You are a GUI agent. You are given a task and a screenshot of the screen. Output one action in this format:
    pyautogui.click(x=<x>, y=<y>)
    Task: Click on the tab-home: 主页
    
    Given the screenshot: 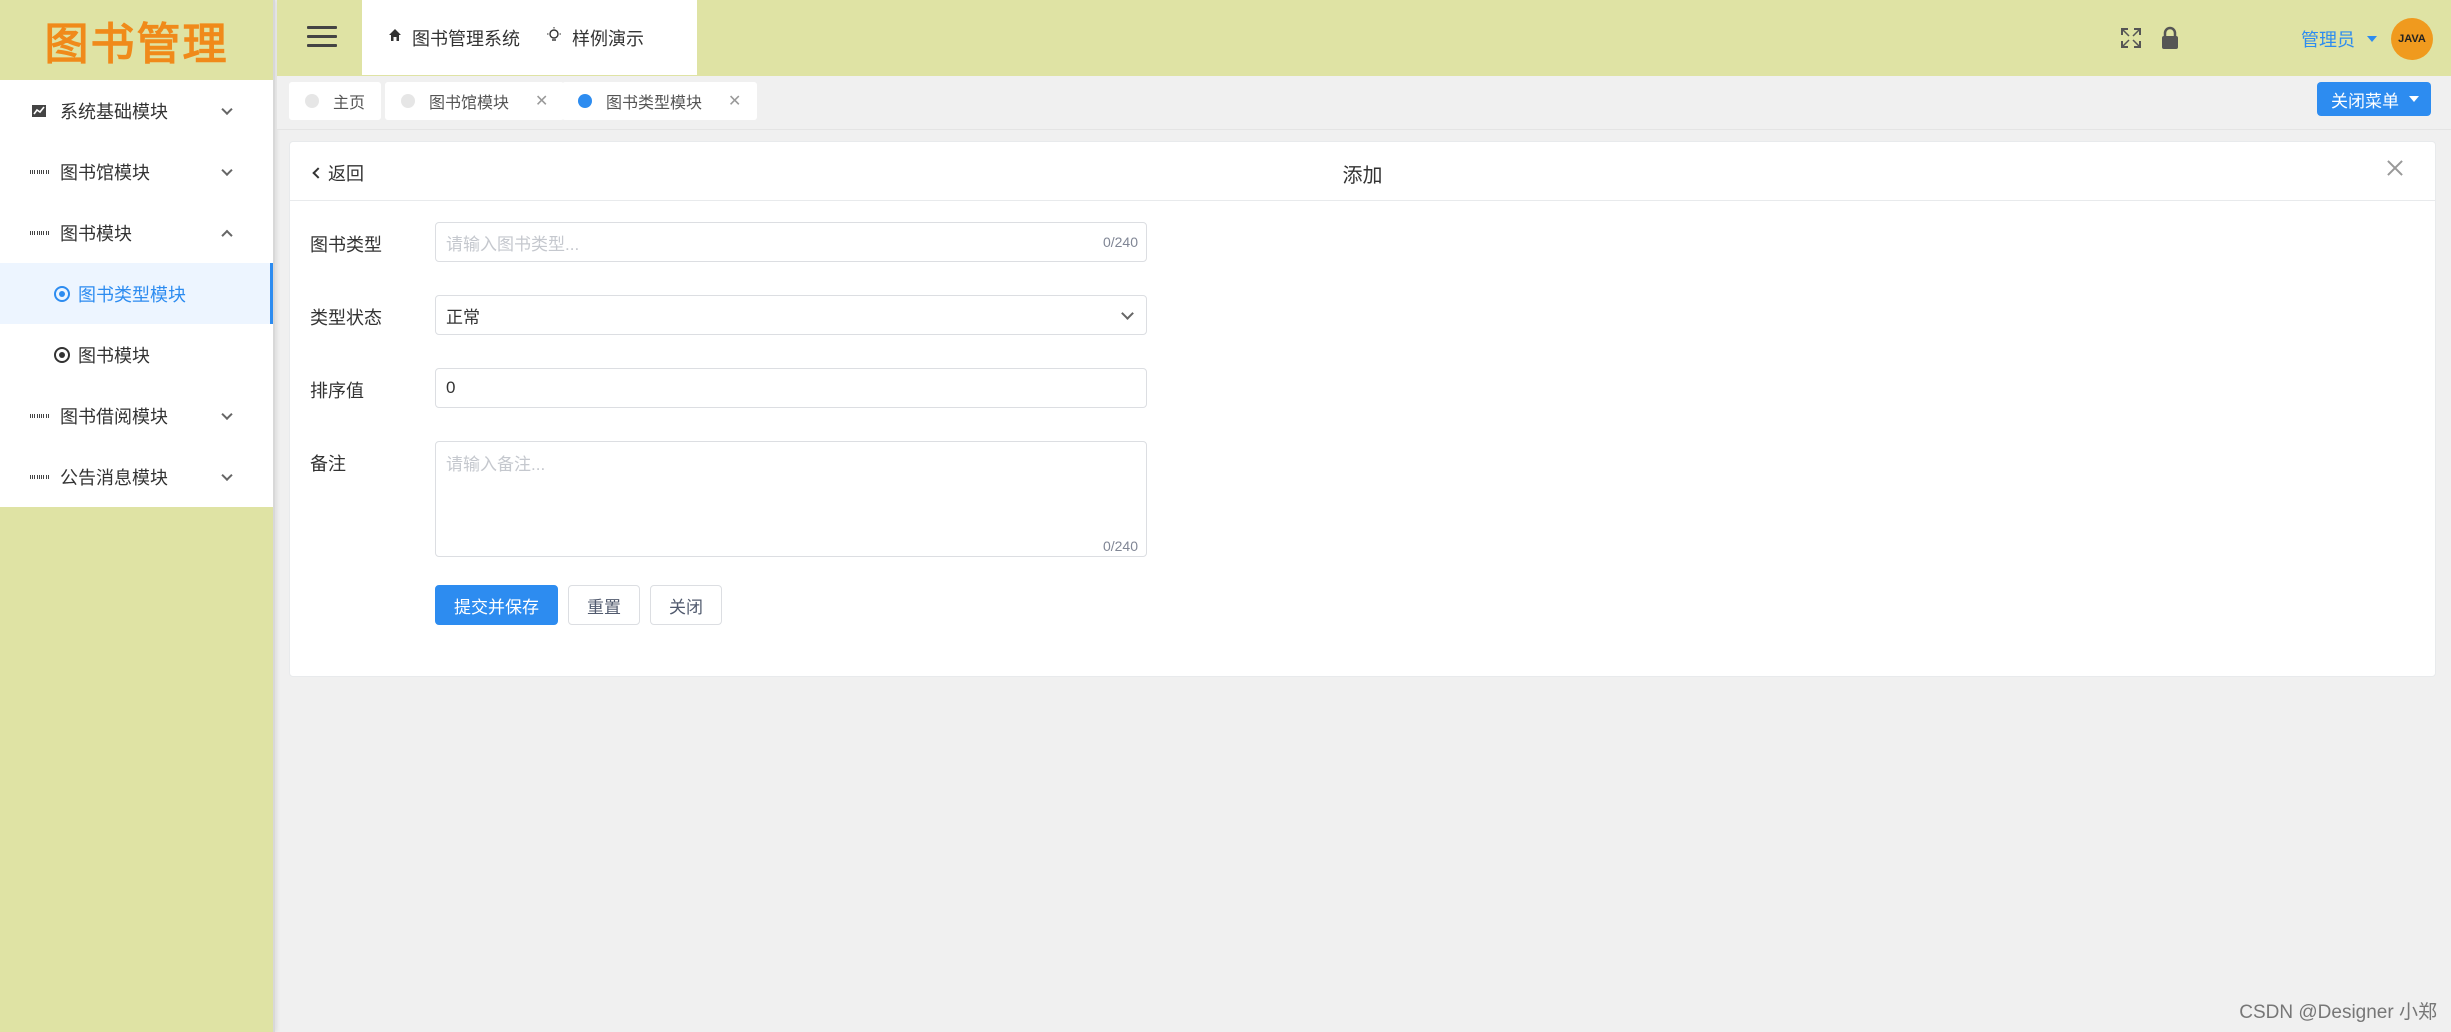 What is the action you would take?
    pyautogui.click(x=335, y=101)
    